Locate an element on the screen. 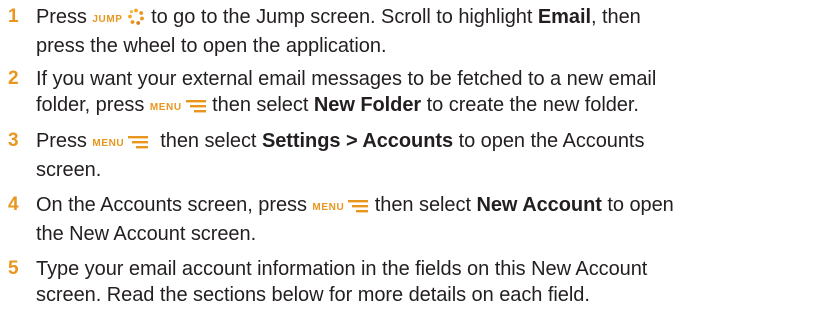 The image size is (840, 326). bold-term: Accounts is located at coordinates (408, 141).